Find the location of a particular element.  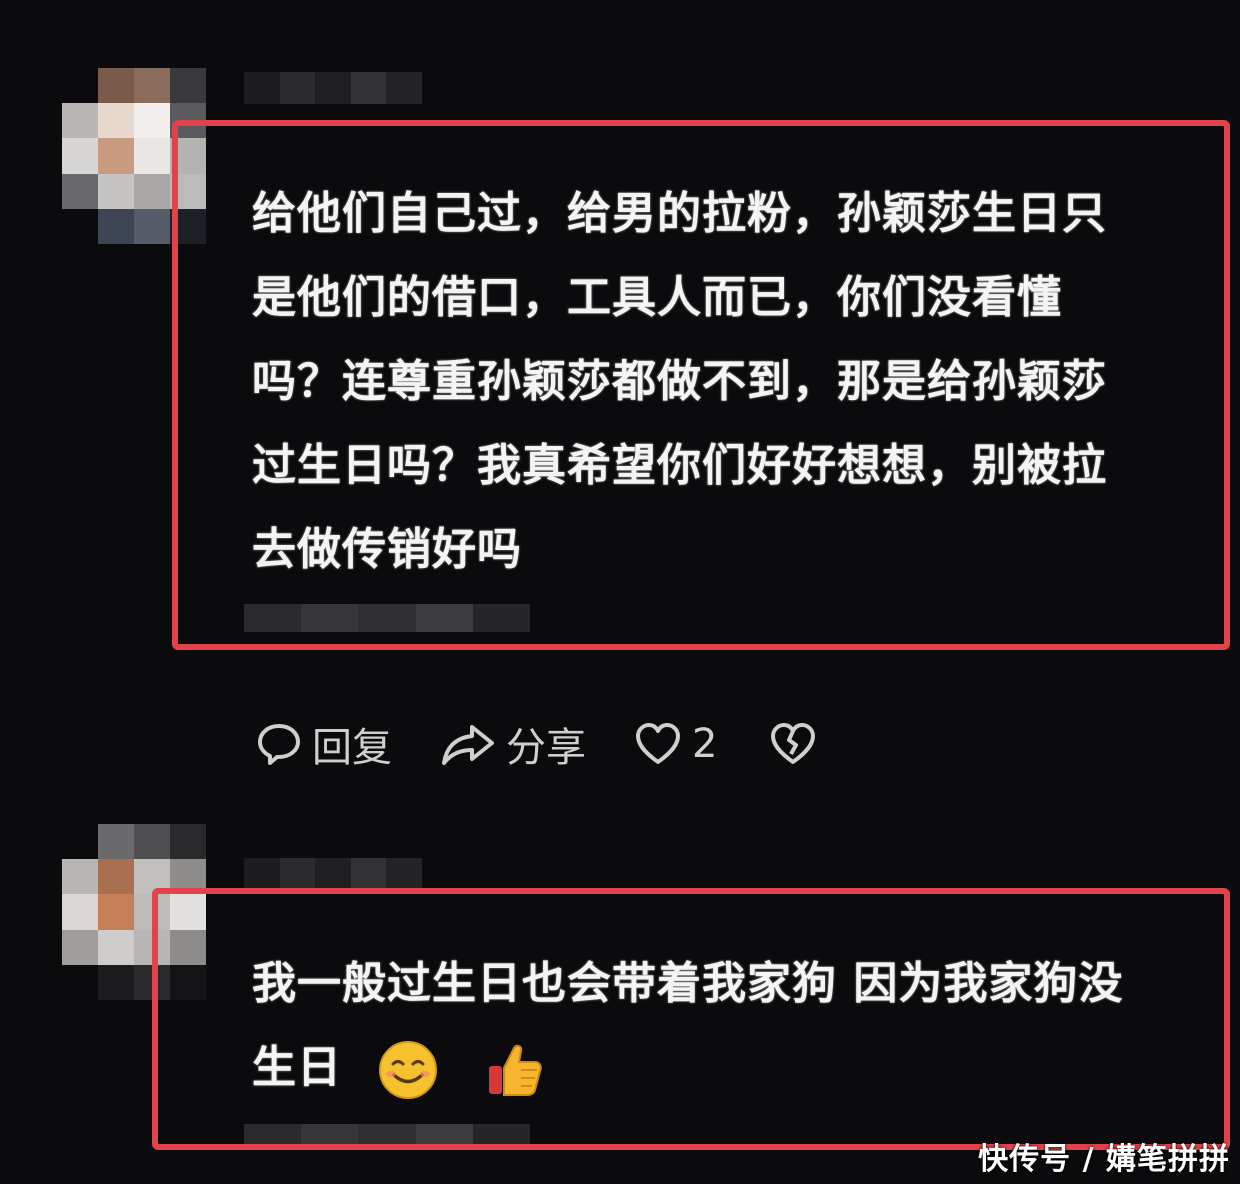

like-button: 2 is located at coordinates (675, 744).